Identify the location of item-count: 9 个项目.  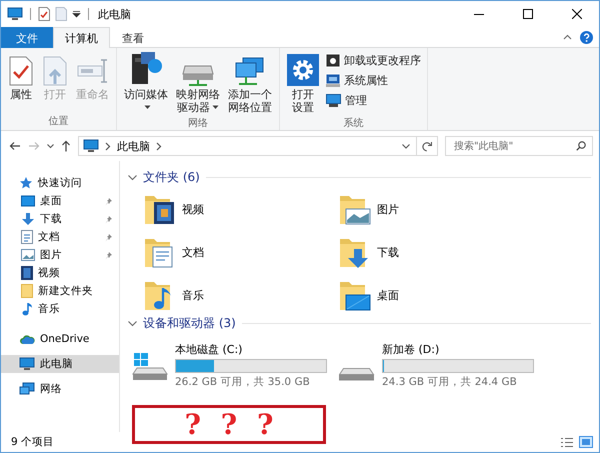
(33, 442).